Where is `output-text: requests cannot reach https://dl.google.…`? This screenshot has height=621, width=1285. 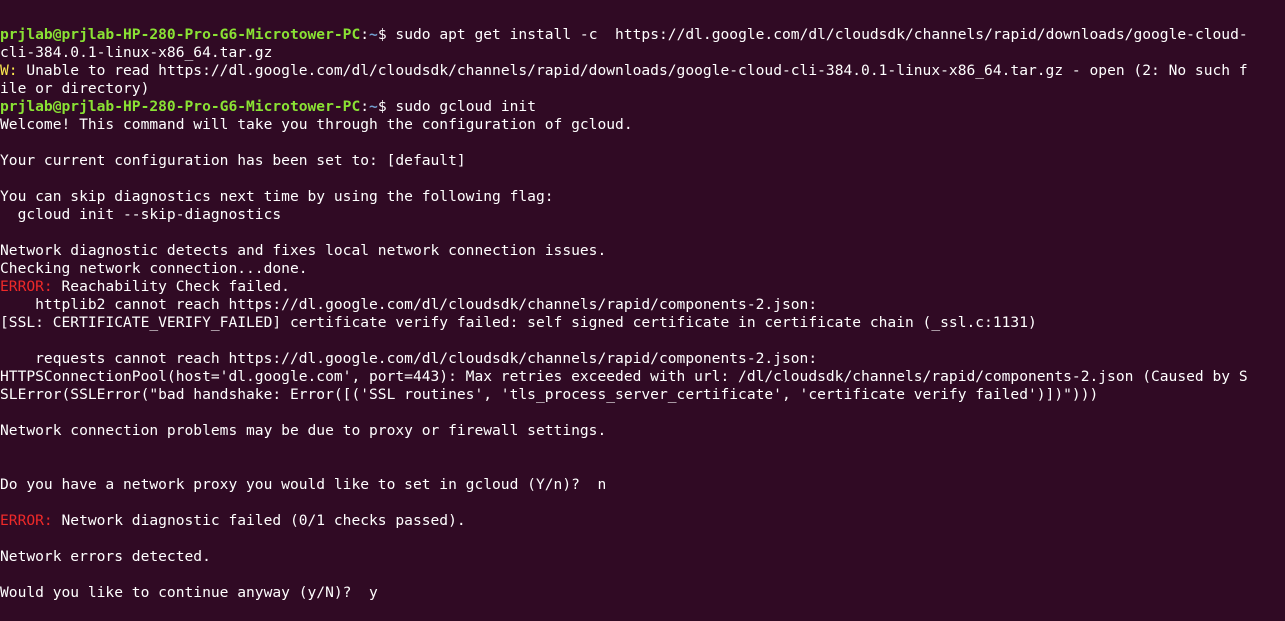
output-text: requests cannot reach https://dl.google.… is located at coordinates (409, 358).